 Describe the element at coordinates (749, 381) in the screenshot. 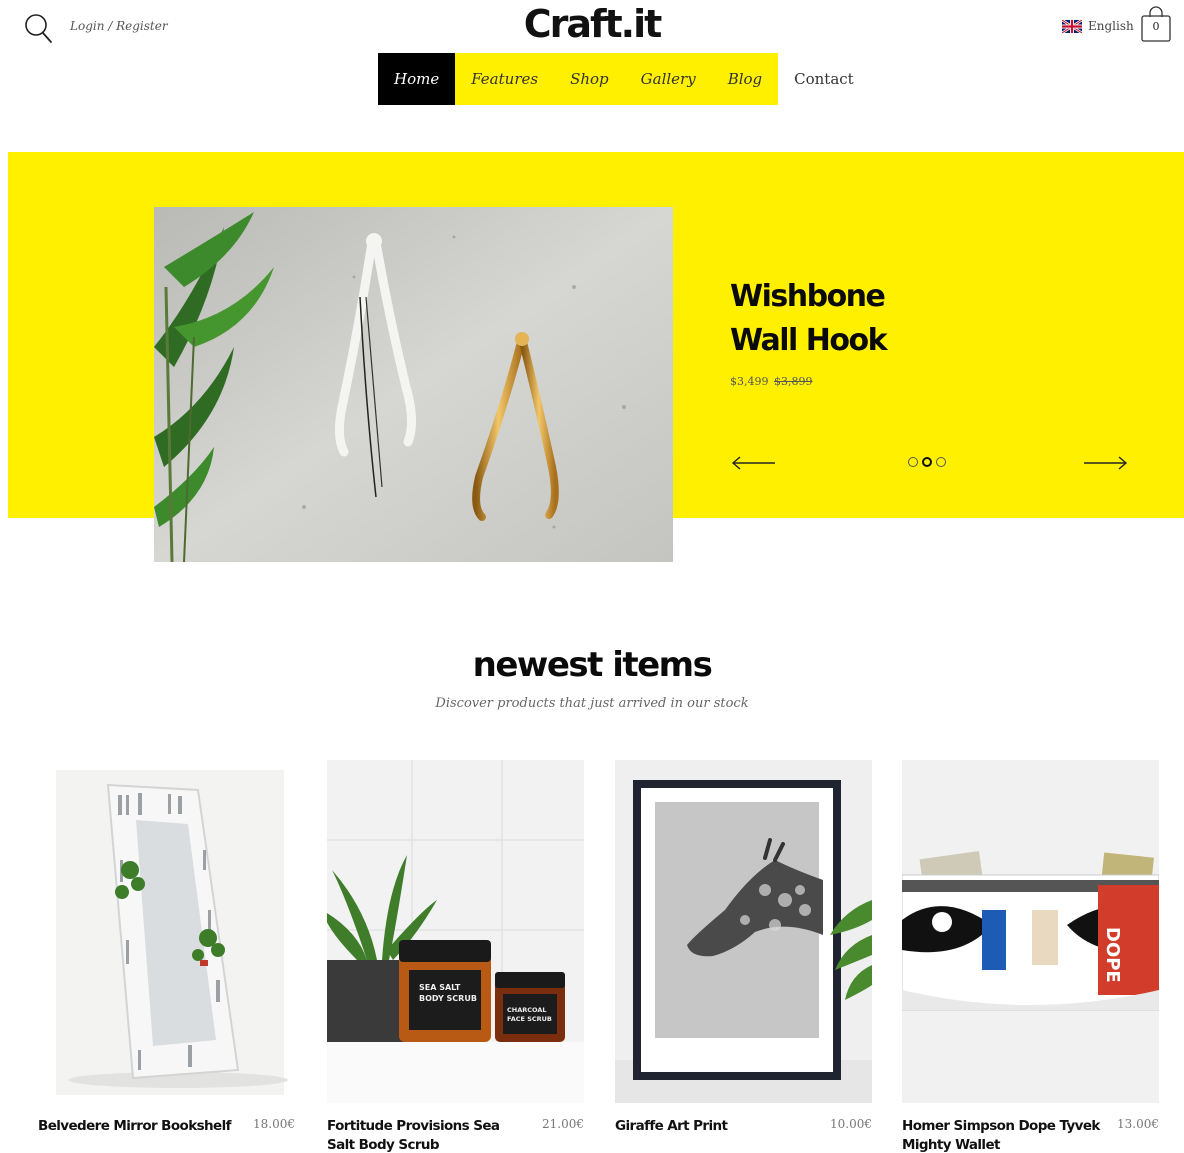

I see `hero-sale-price: $3,499` at that location.